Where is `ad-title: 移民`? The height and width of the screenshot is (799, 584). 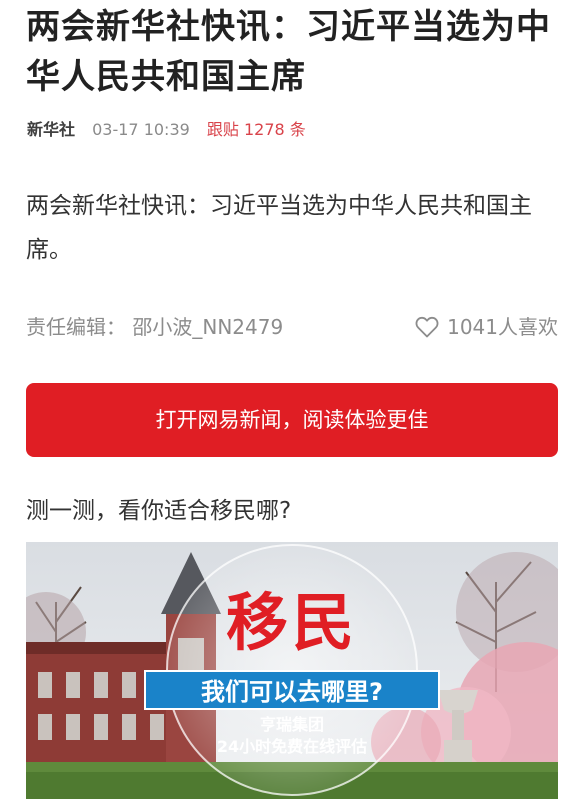
ad-title: 移民 is located at coordinates (291, 622).